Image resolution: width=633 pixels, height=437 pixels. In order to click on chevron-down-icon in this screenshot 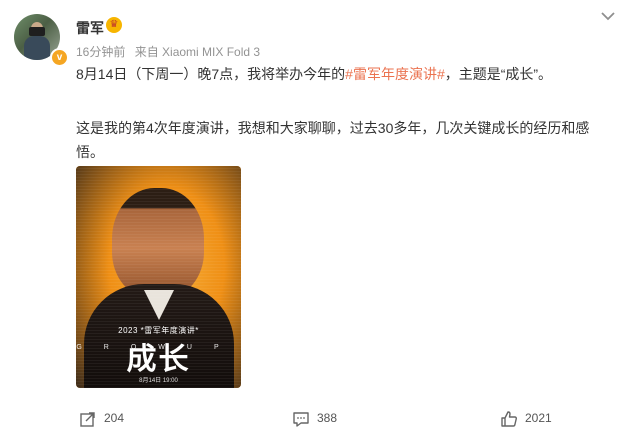, I will do `click(608, 16)`.